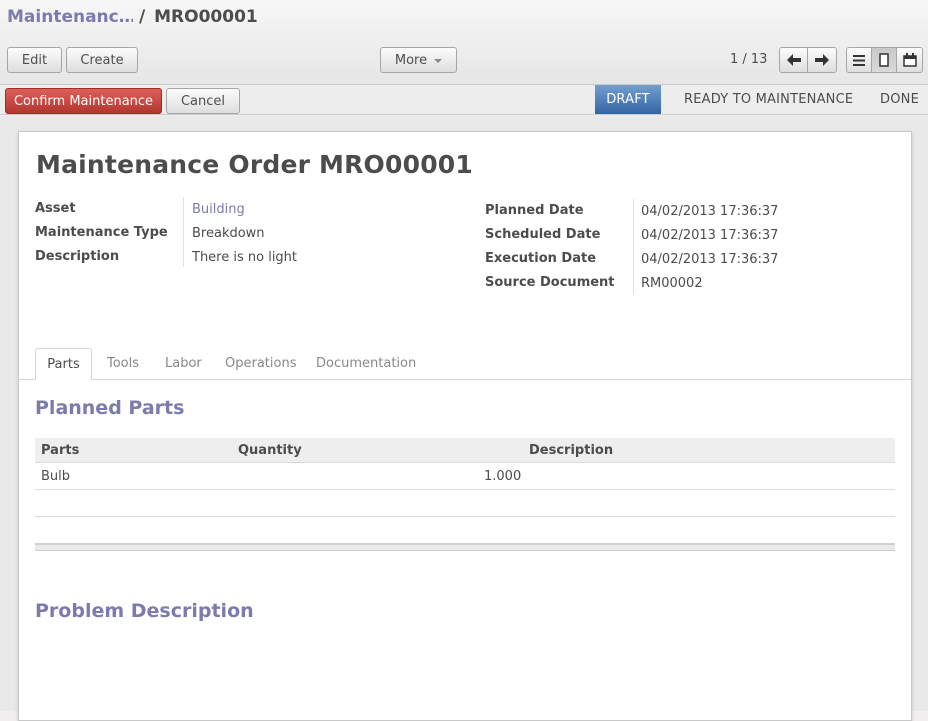 The width and height of the screenshot is (928, 721). What do you see at coordinates (270, 450) in the screenshot?
I see `column-header-quantity: Quantity` at bounding box center [270, 450].